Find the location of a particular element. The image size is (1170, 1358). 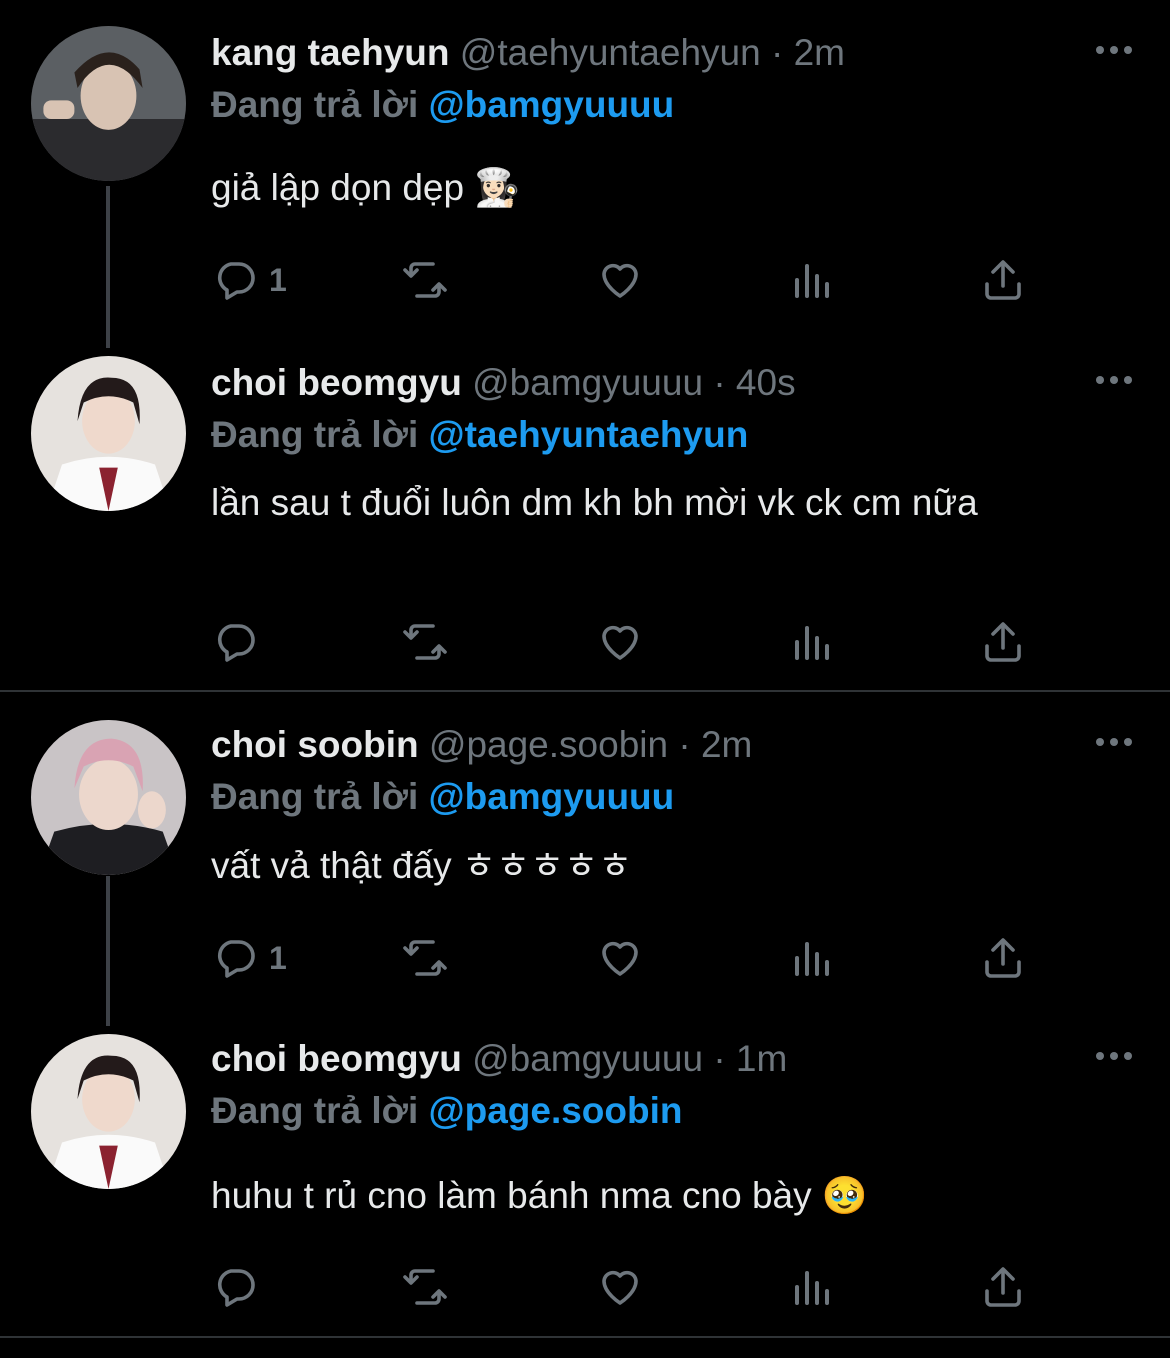

mention-link: @page.soobin is located at coordinates (556, 1110).